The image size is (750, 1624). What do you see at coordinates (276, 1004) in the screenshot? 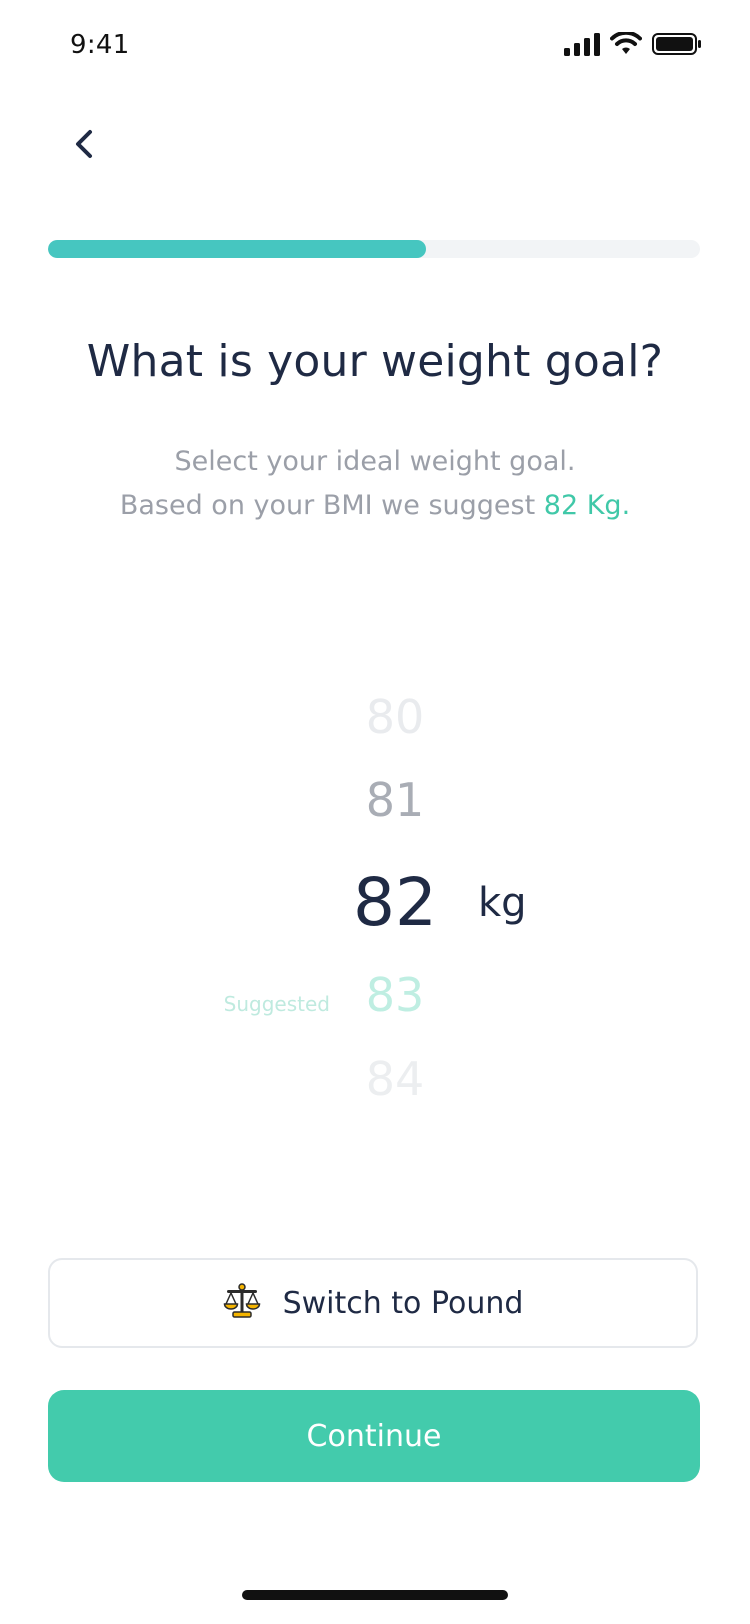
I see `suggested-label: Suggested` at bounding box center [276, 1004].